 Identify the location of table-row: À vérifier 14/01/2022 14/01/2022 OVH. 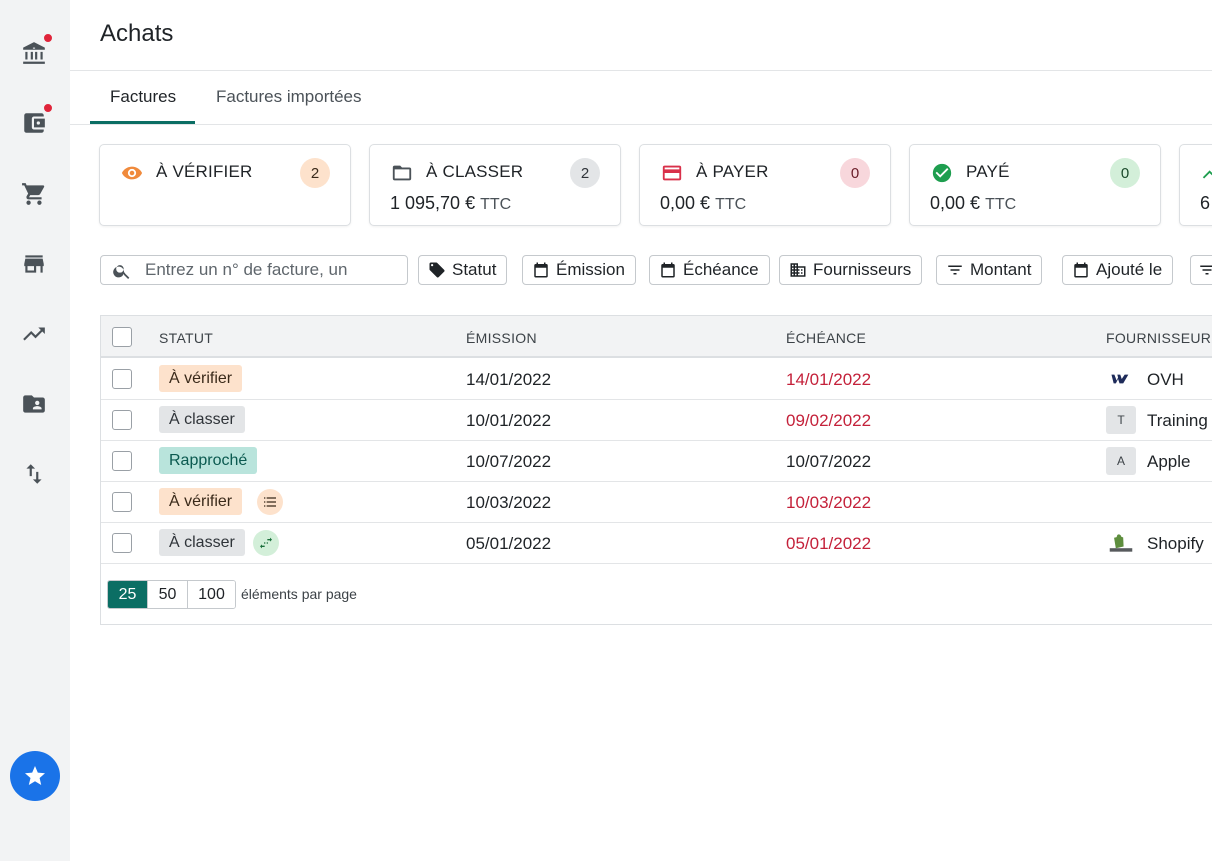
(656, 379).